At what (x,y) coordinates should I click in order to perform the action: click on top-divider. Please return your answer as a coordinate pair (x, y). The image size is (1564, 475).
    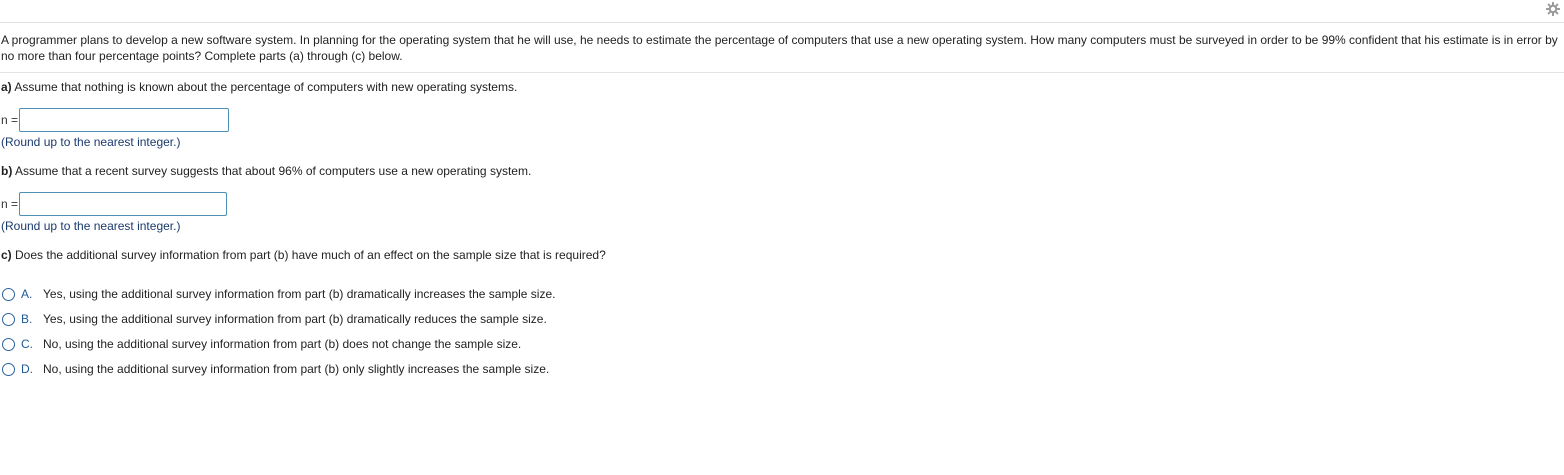
    Looking at the image, I should click on (782, 22).